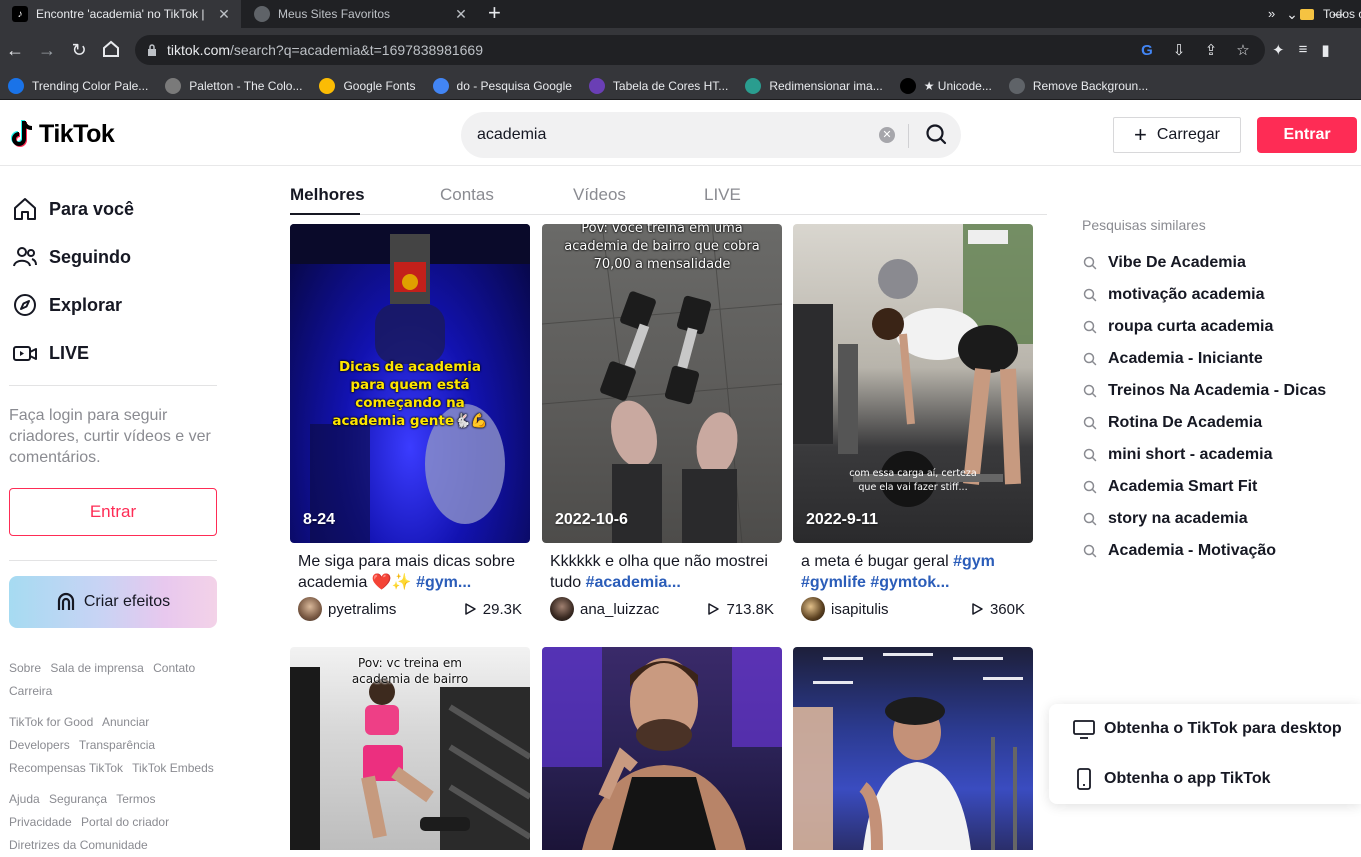 Image resolution: width=1361 pixels, height=857 pixels. Describe the element at coordinates (66, 768) in the screenshot. I see `footer-link: Recompensas TikTok` at that location.